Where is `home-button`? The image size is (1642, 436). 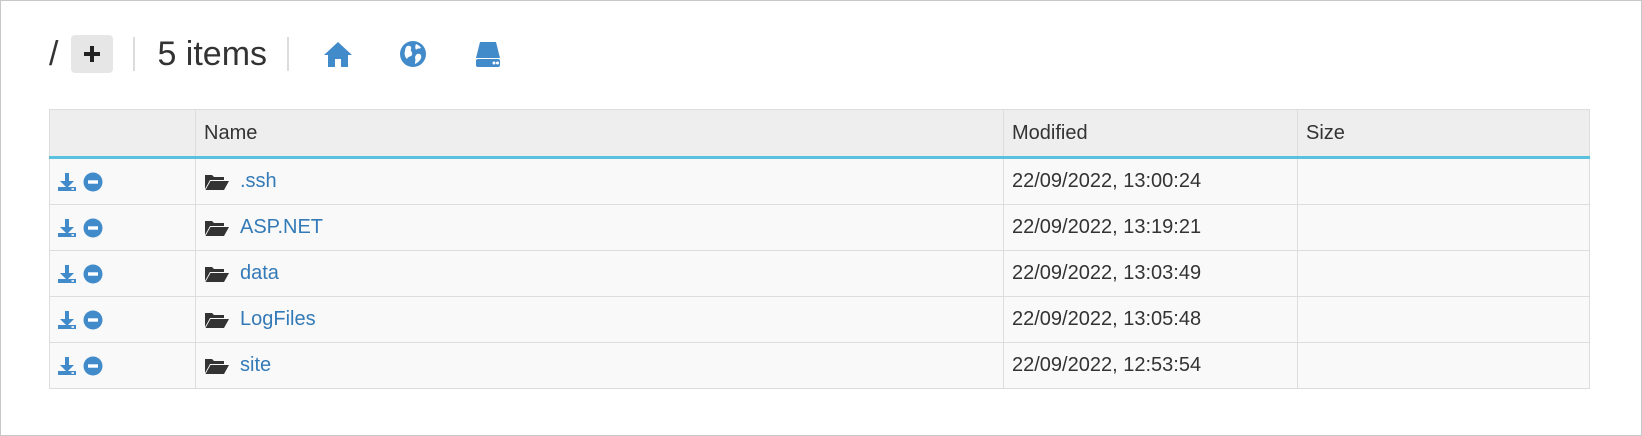
home-button is located at coordinates (338, 54).